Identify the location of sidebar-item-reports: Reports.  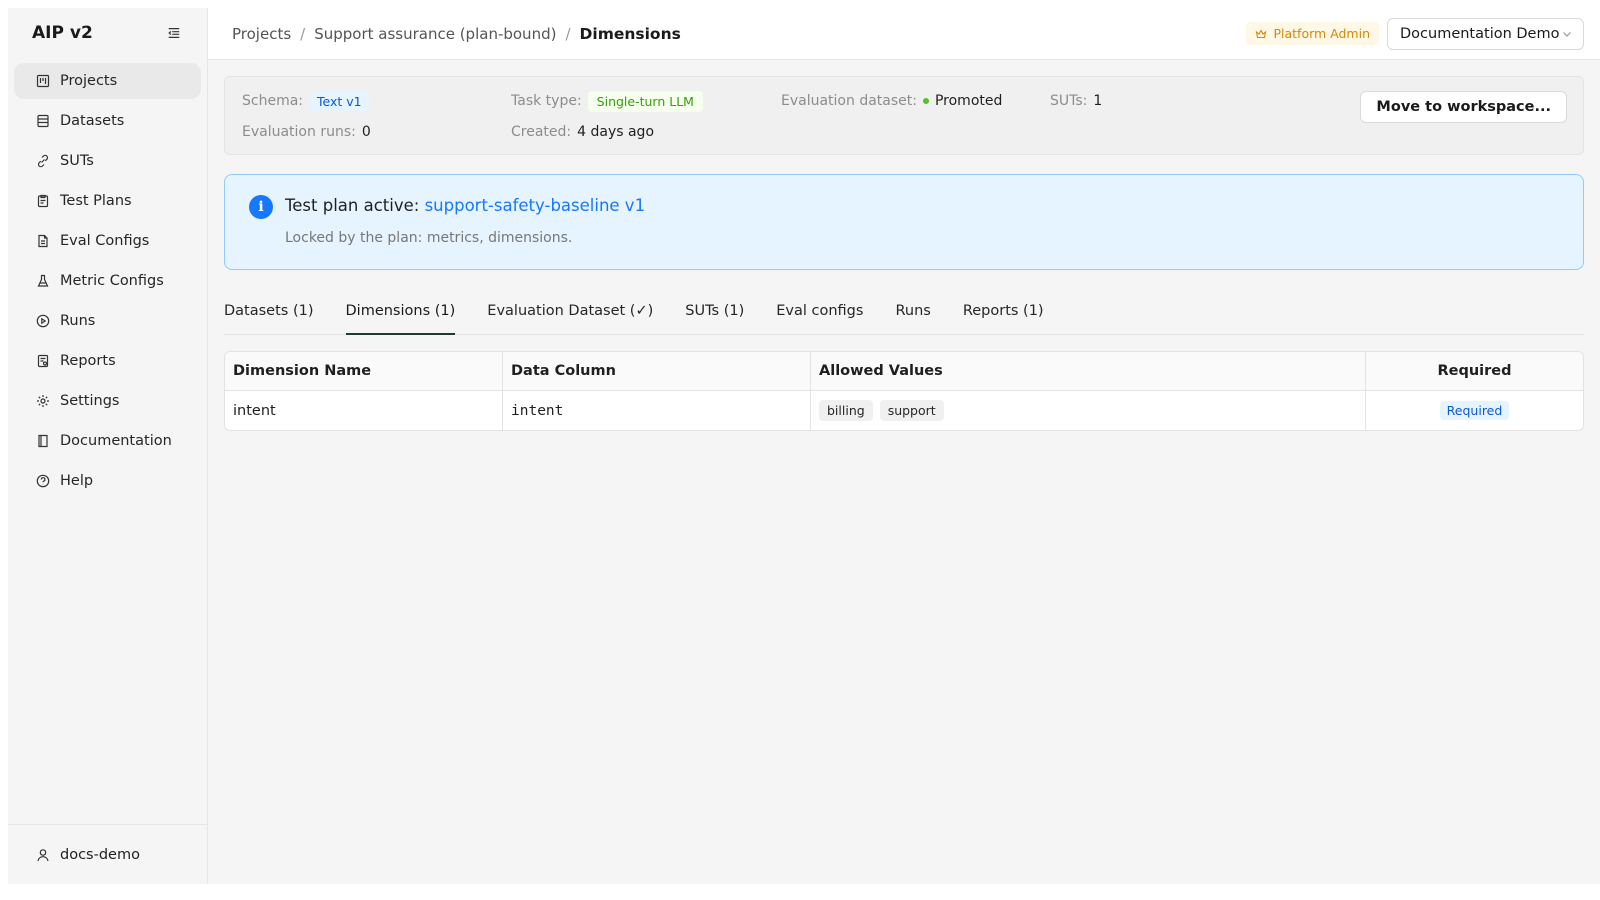
(107, 361).